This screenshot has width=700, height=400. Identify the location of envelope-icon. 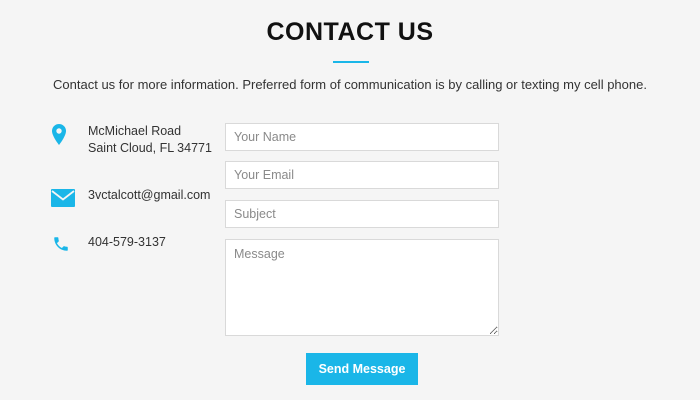
(63, 198).